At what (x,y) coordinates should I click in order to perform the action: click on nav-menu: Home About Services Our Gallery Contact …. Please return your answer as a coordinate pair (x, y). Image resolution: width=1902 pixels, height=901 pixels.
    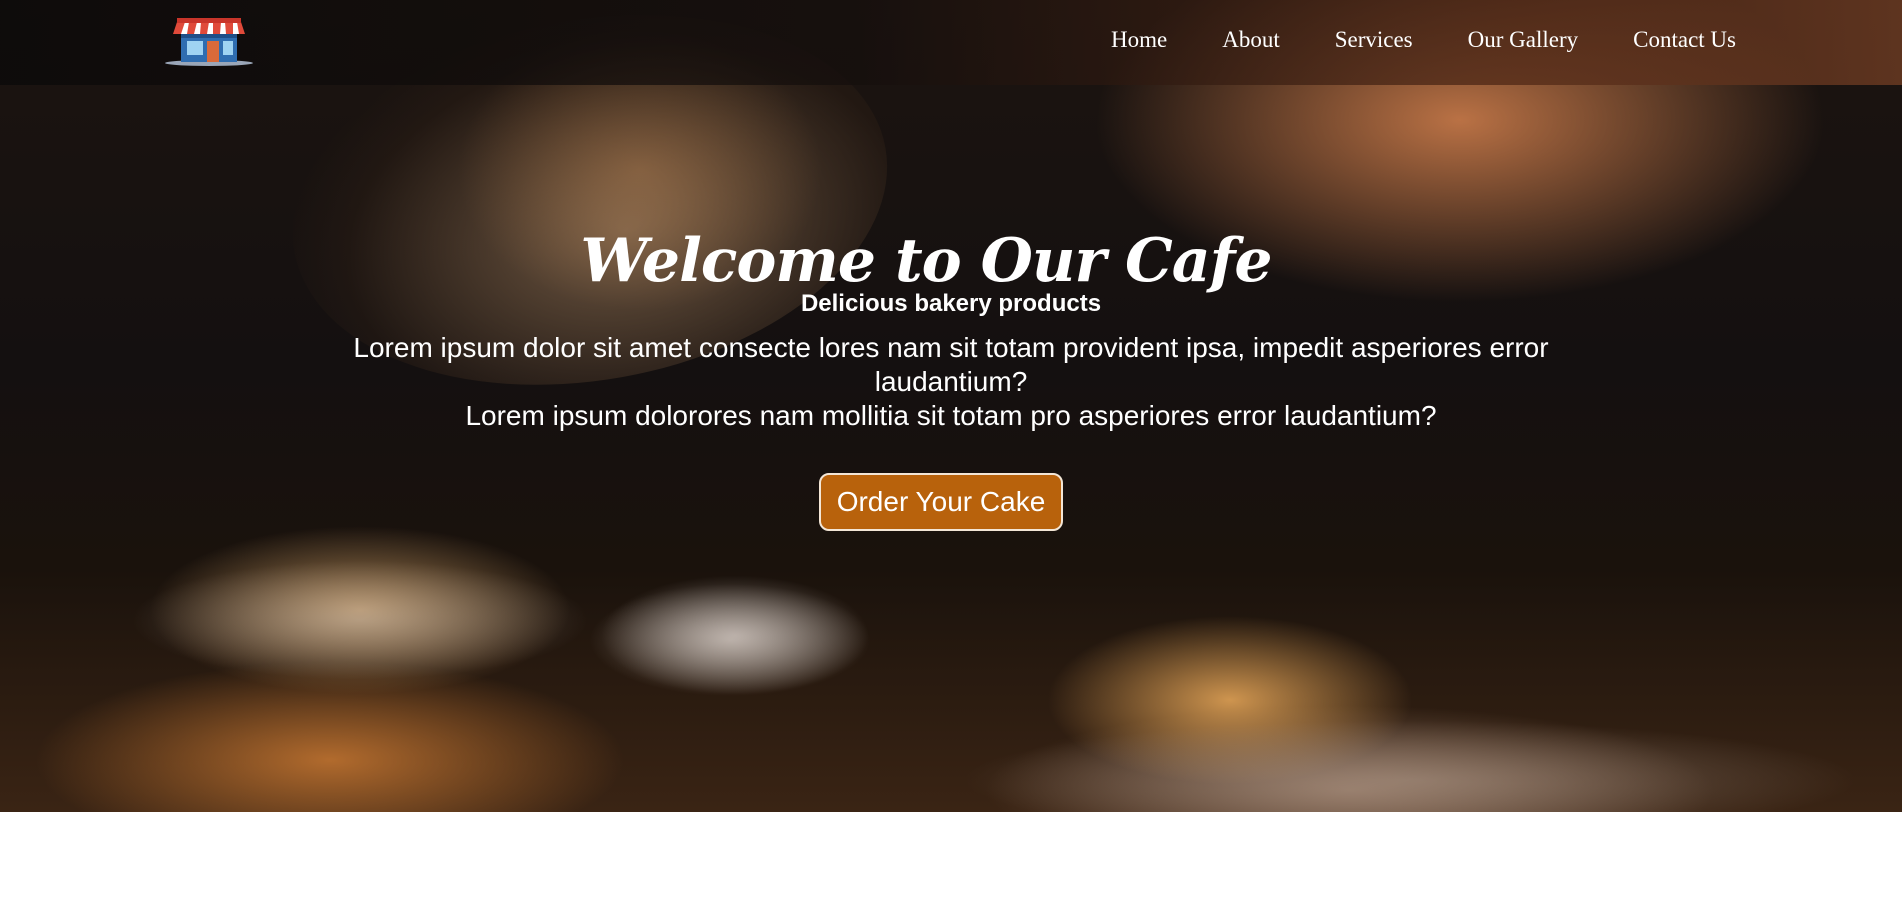
    Looking at the image, I should click on (1396, 40).